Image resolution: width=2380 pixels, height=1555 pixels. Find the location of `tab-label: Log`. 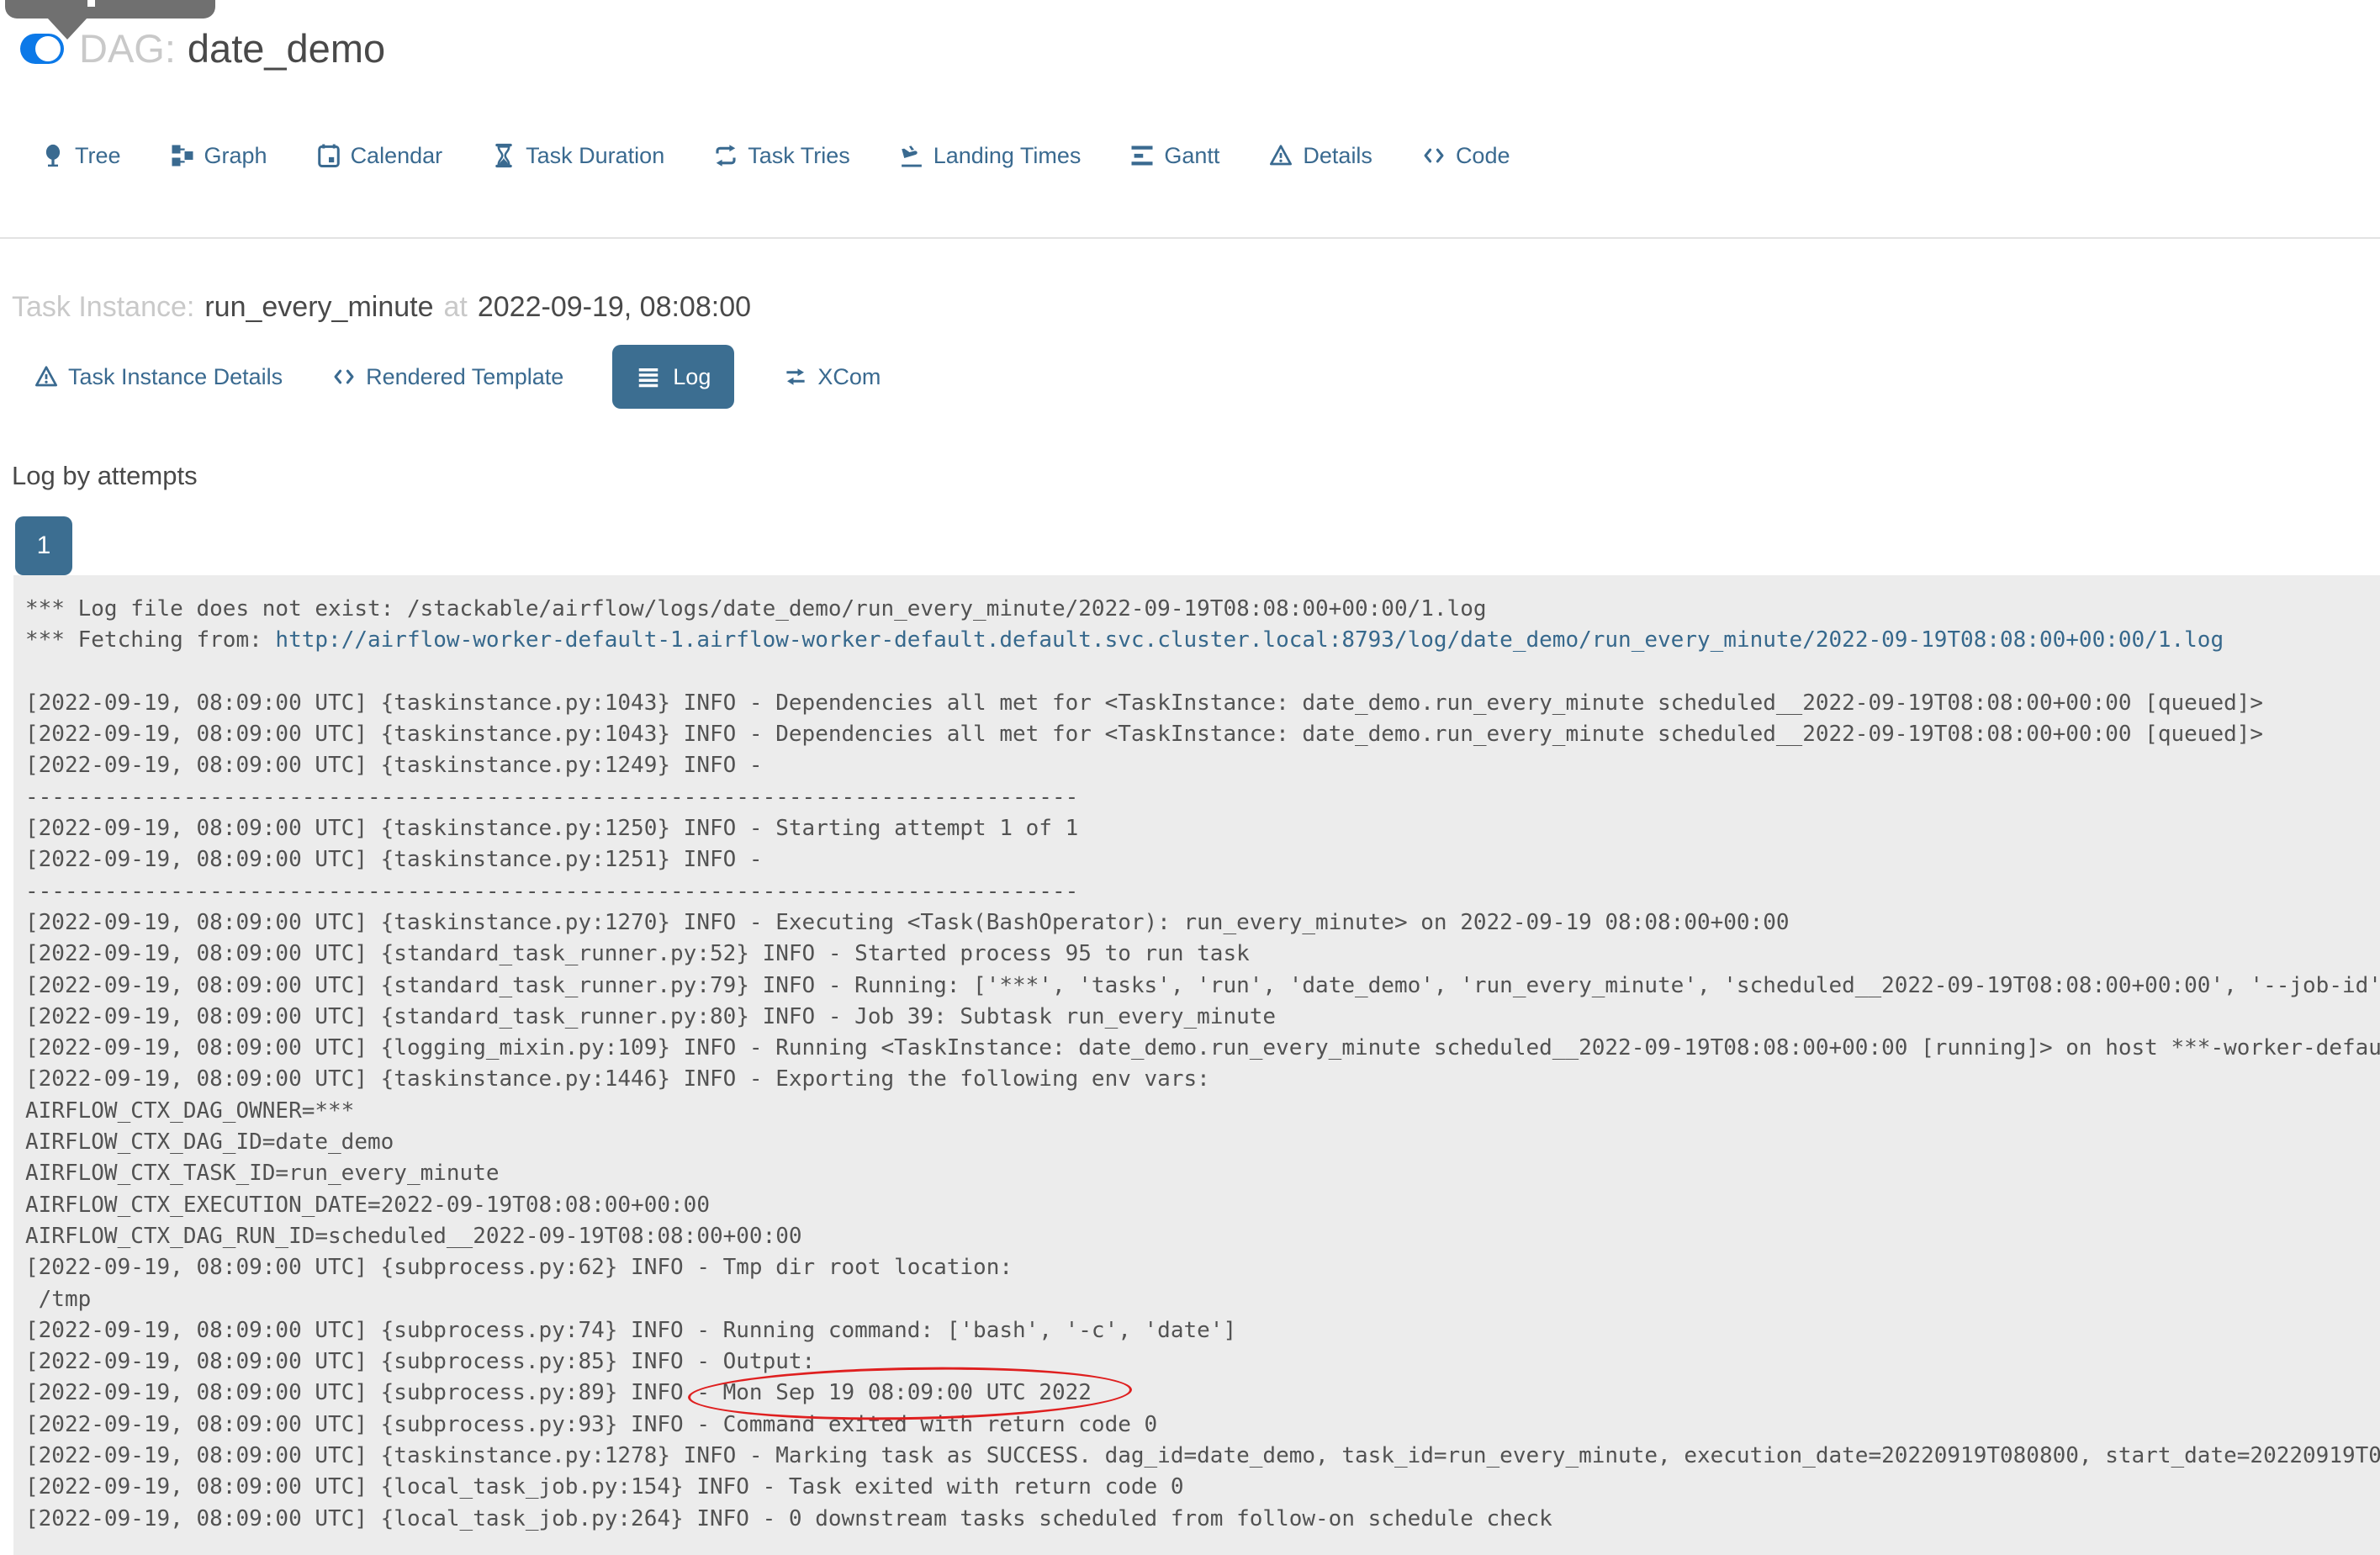

tab-label: Log is located at coordinates (692, 376).